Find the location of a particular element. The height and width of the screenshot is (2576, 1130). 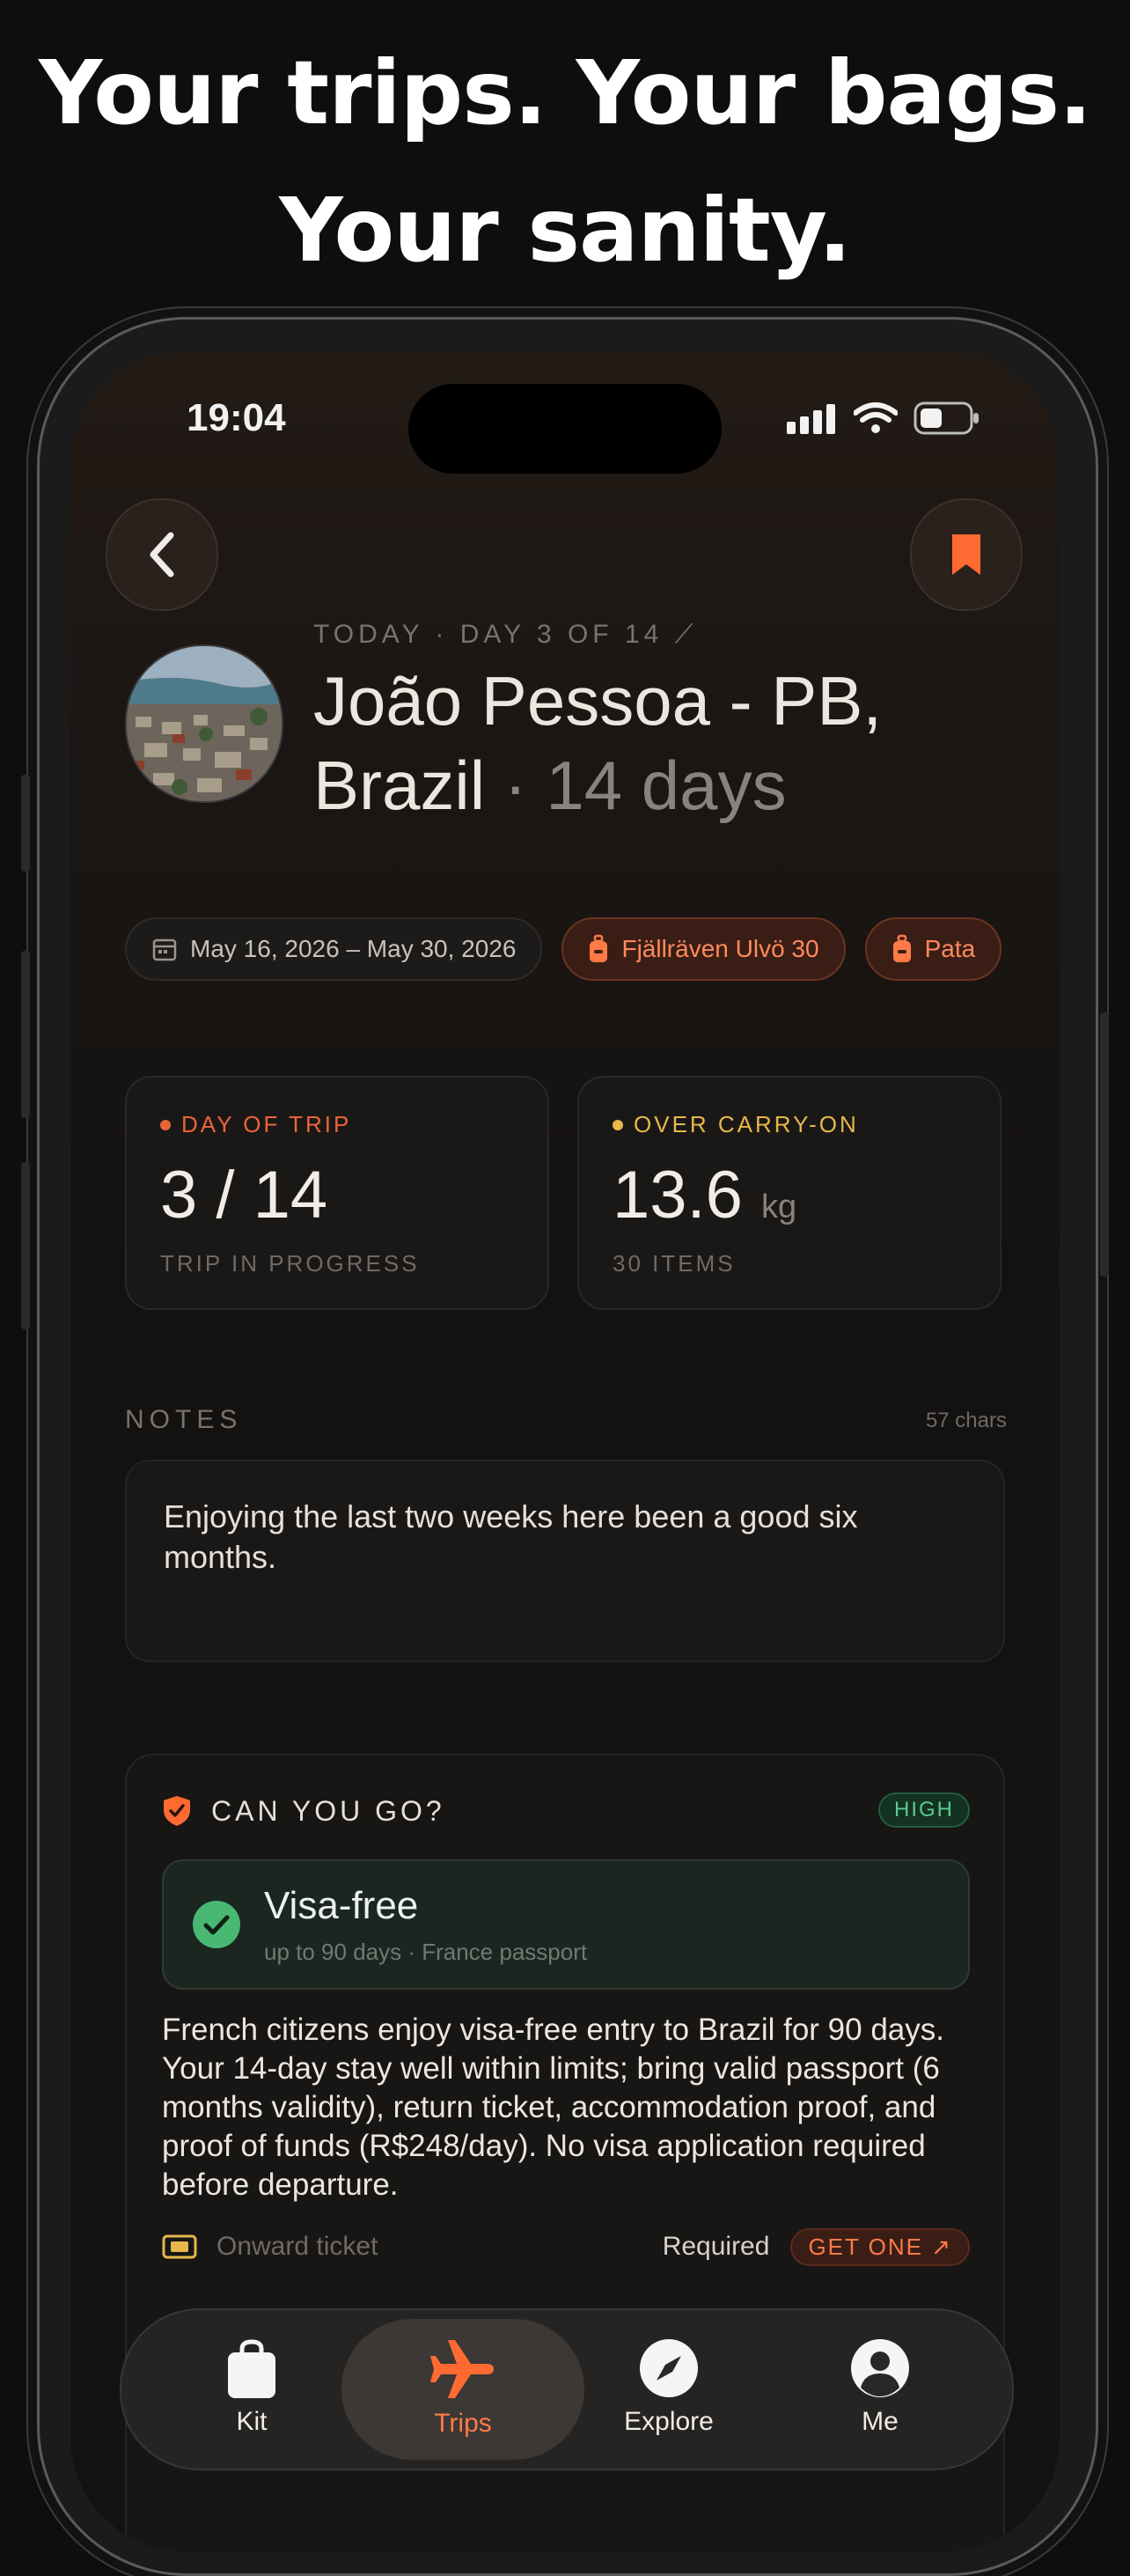

bookmark-button is located at coordinates (966, 554).